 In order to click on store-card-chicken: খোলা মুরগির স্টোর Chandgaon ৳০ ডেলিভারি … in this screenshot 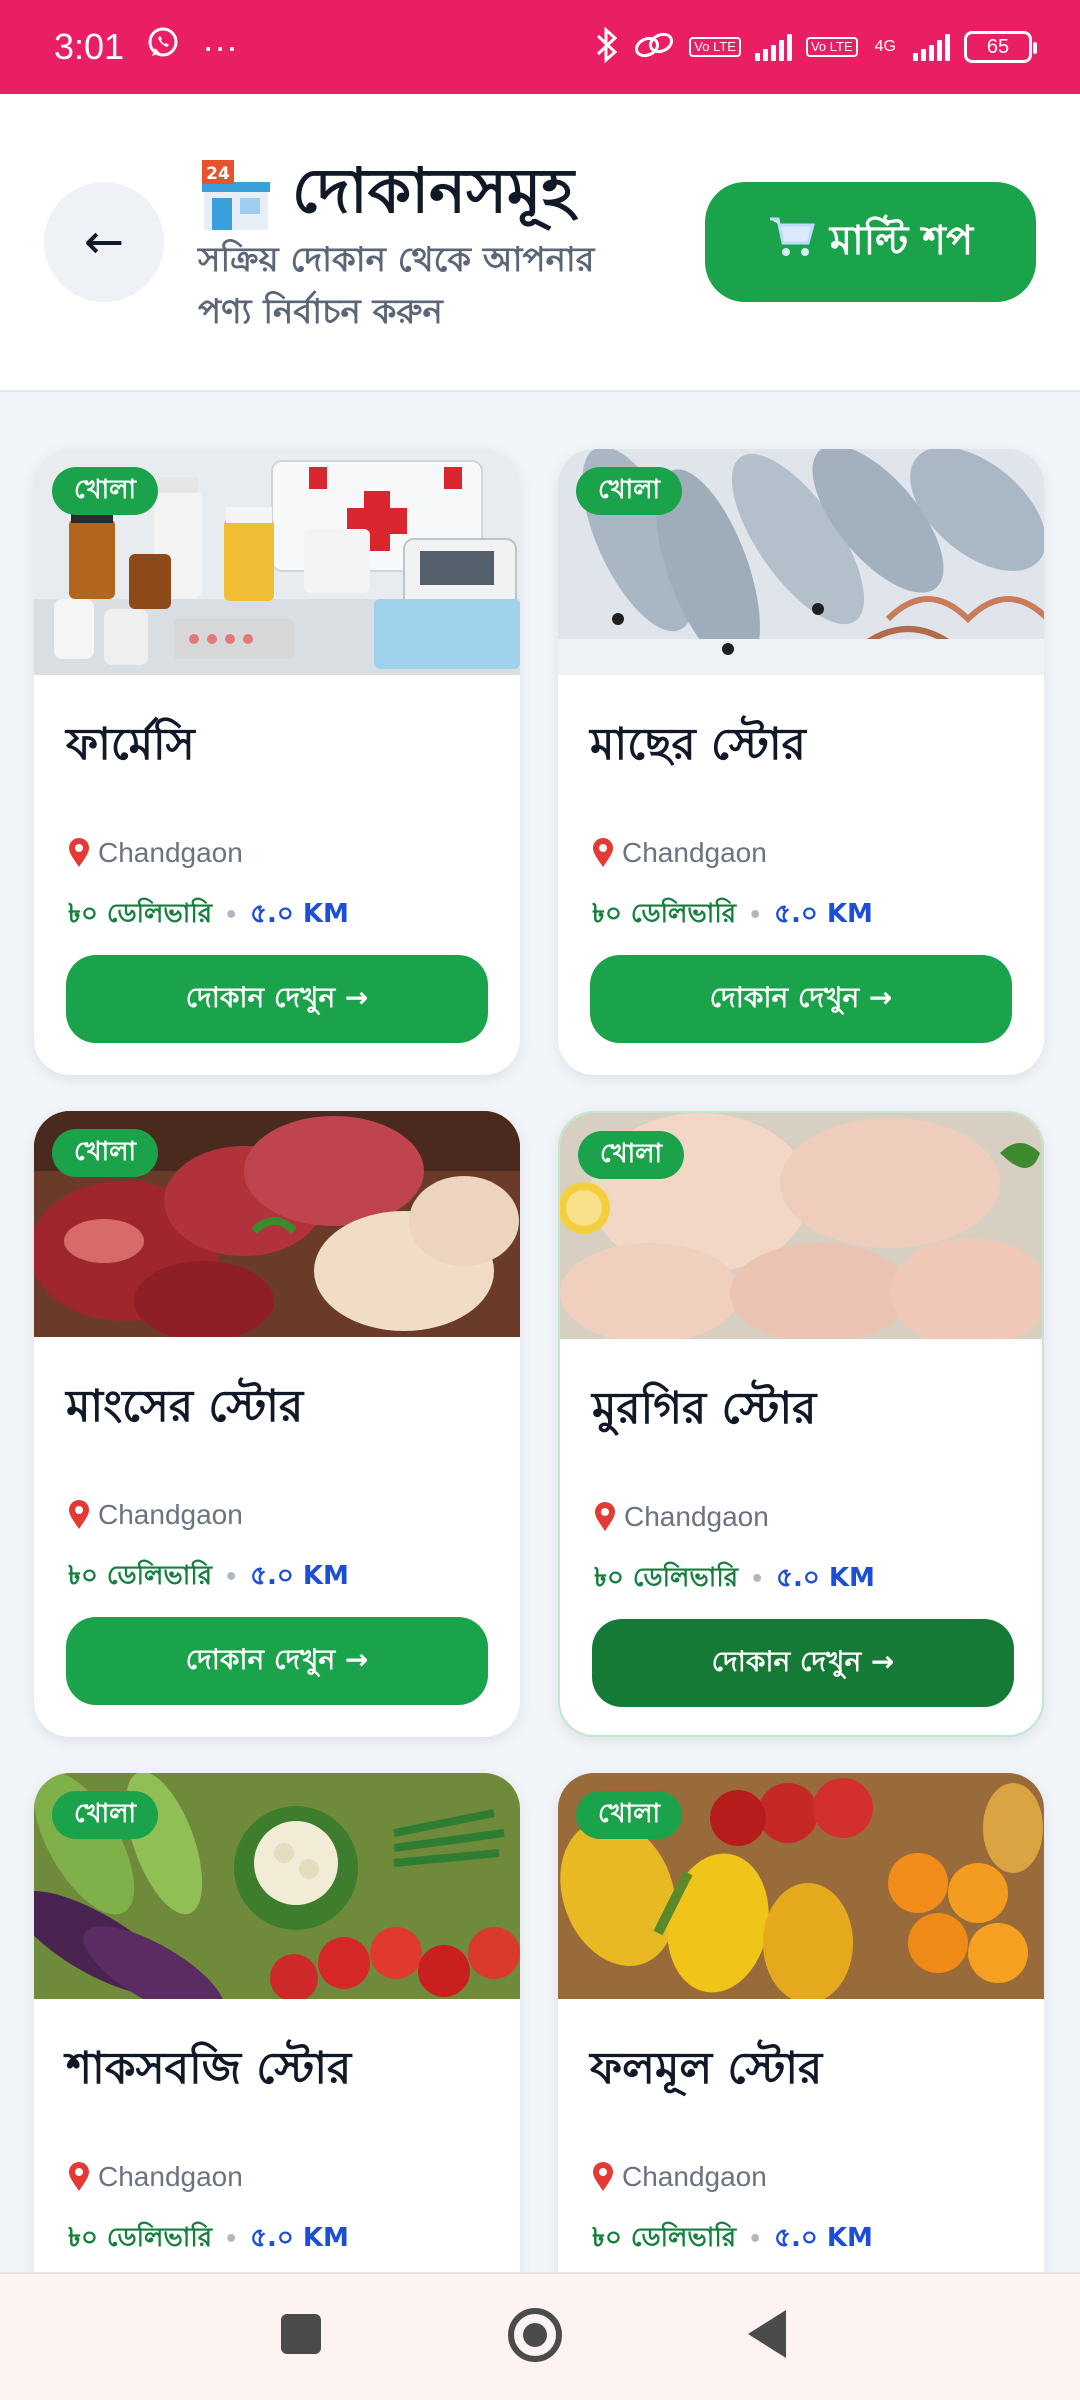, I will do `click(801, 1424)`.